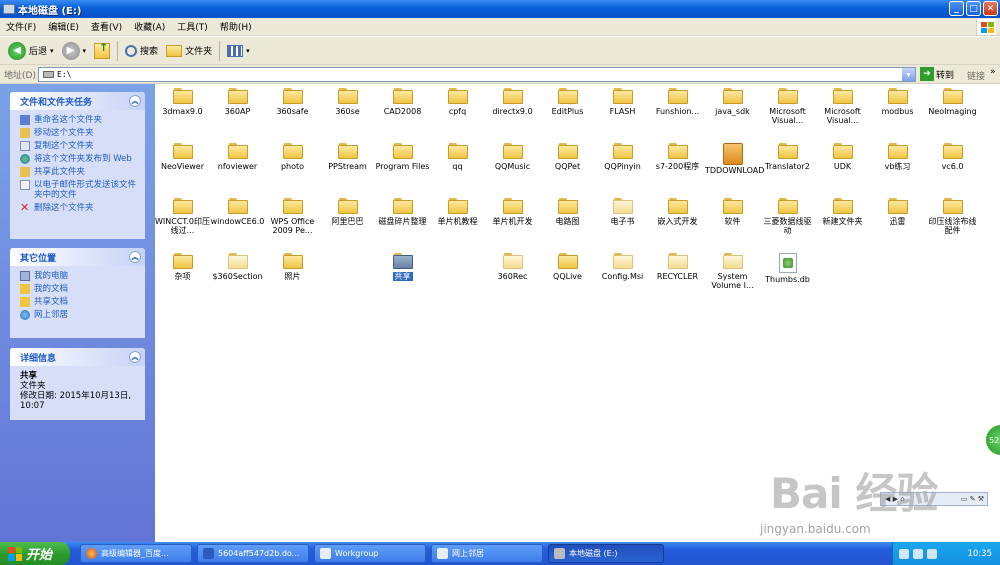  What do you see at coordinates (734, 159) in the screenshot?
I see `folder-item: TDDOWNLOAD` at bounding box center [734, 159].